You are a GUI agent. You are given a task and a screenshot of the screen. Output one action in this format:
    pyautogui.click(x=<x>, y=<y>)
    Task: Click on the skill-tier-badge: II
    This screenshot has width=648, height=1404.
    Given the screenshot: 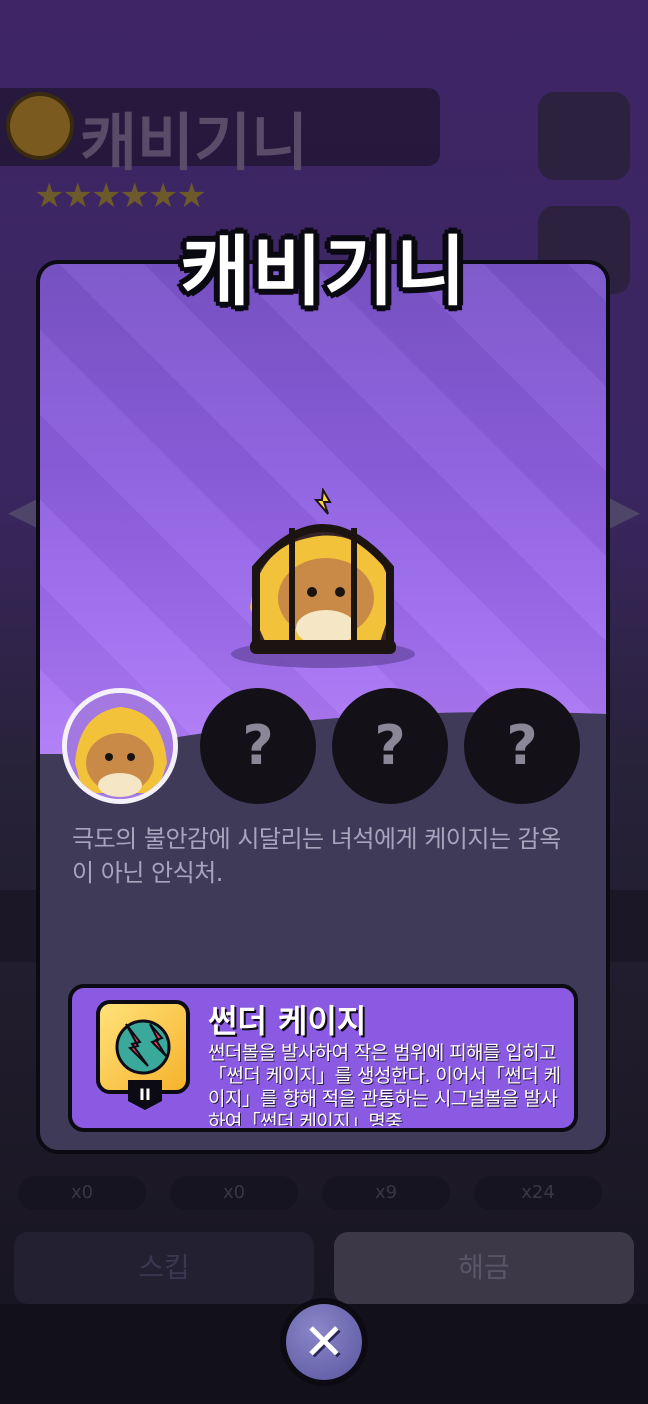 What is the action you would take?
    pyautogui.click(x=145, y=1095)
    